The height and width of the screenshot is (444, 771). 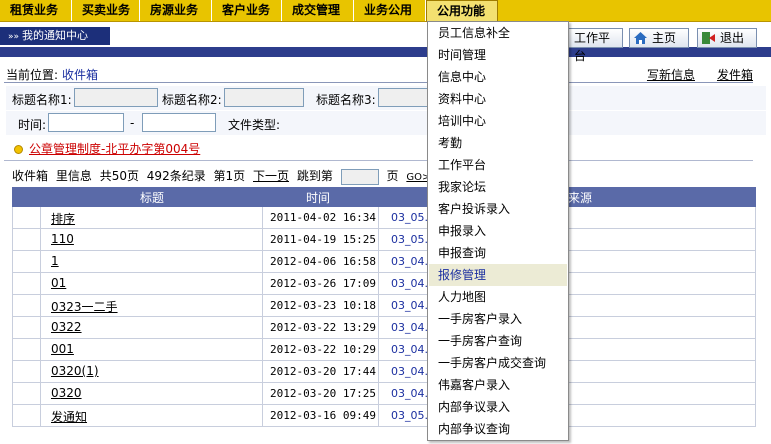 What do you see at coordinates (192, 100) in the screenshot?
I see `title2-label: 标题名称2:` at bounding box center [192, 100].